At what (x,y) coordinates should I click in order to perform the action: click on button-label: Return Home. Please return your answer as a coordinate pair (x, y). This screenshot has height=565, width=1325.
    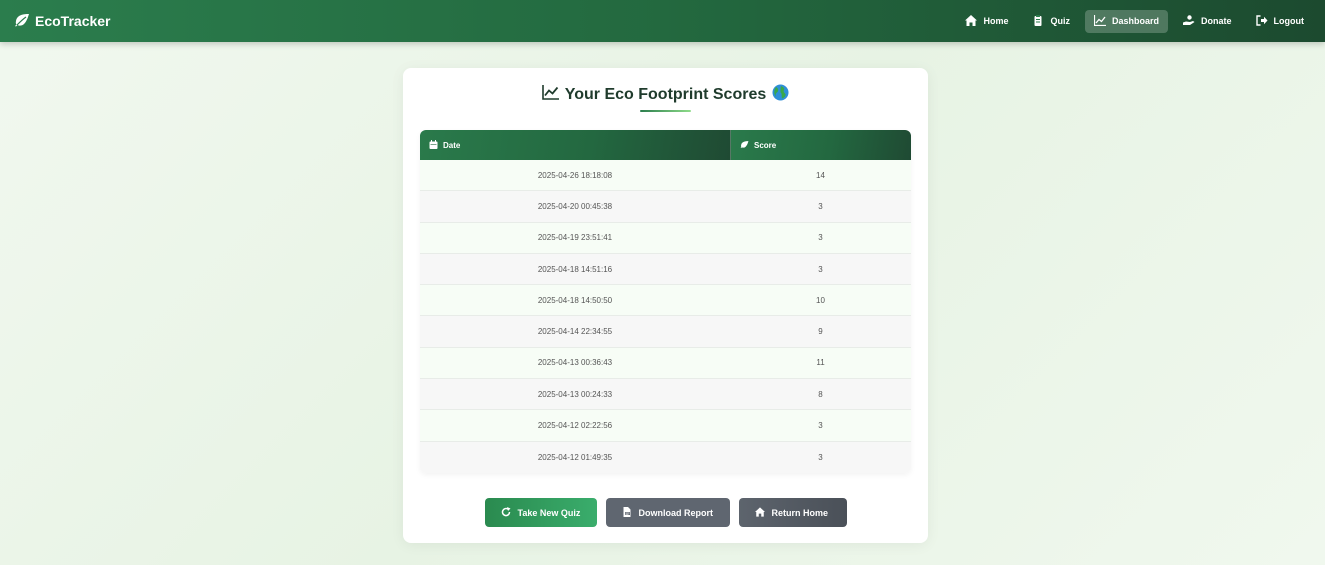
    Looking at the image, I should click on (800, 512).